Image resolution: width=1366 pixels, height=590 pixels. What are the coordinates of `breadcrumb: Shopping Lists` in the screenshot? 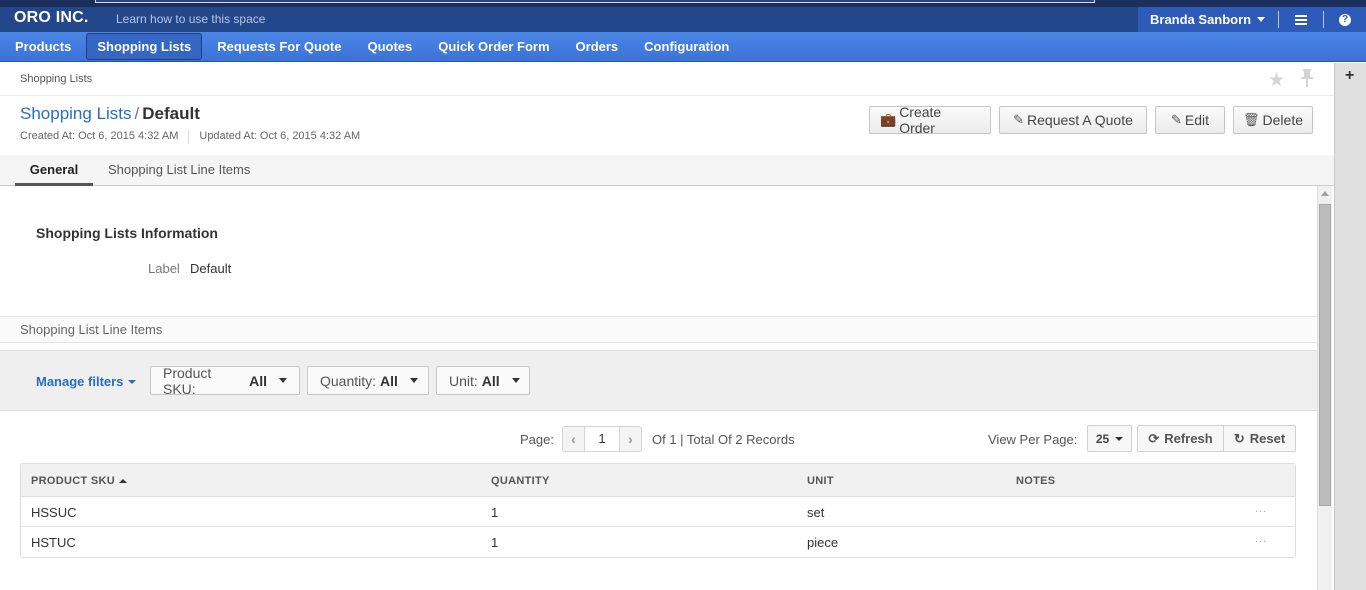 It's located at (56, 79).